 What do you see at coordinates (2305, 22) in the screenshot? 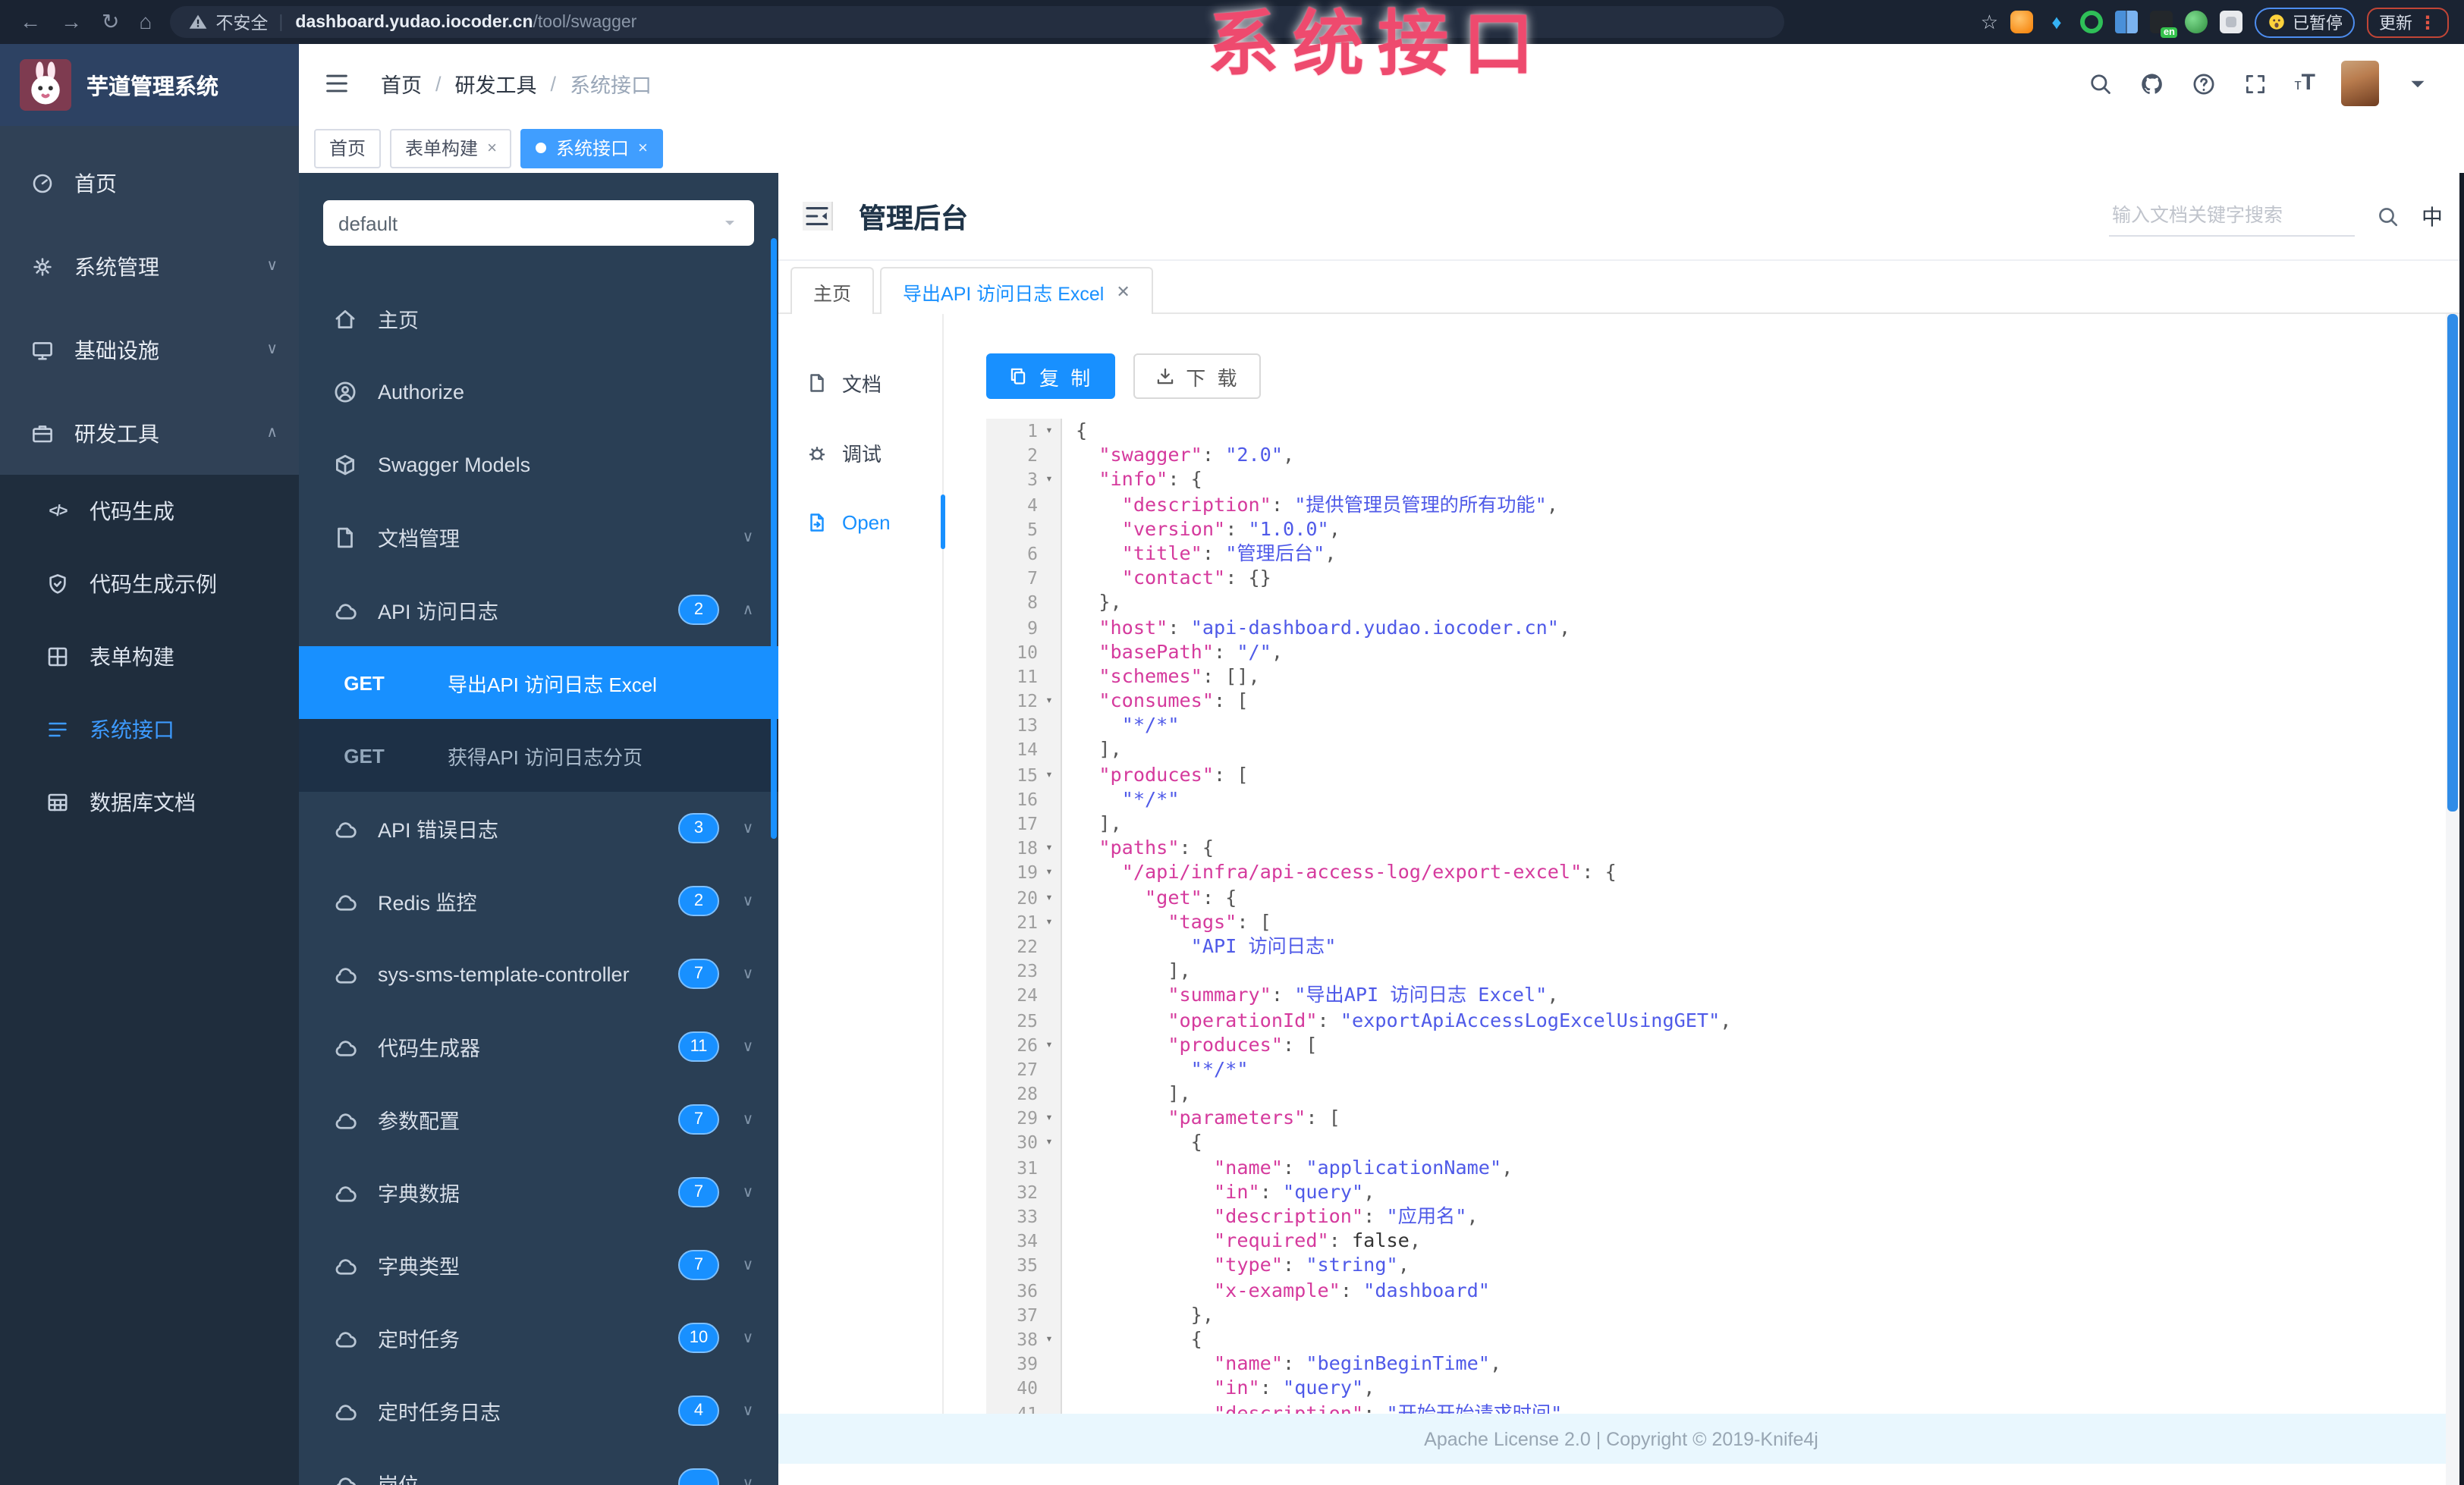
I see `paused-extension-badge: 已暂停` at bounding box center [2305, 22].